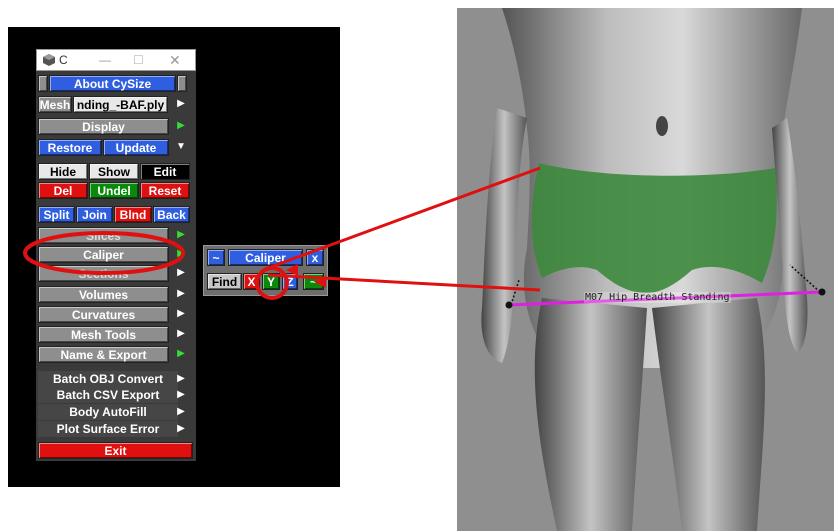  Describe the element at coordinates (313, 281) in the screenshot. I see `find-minus-button: ~` at that location.